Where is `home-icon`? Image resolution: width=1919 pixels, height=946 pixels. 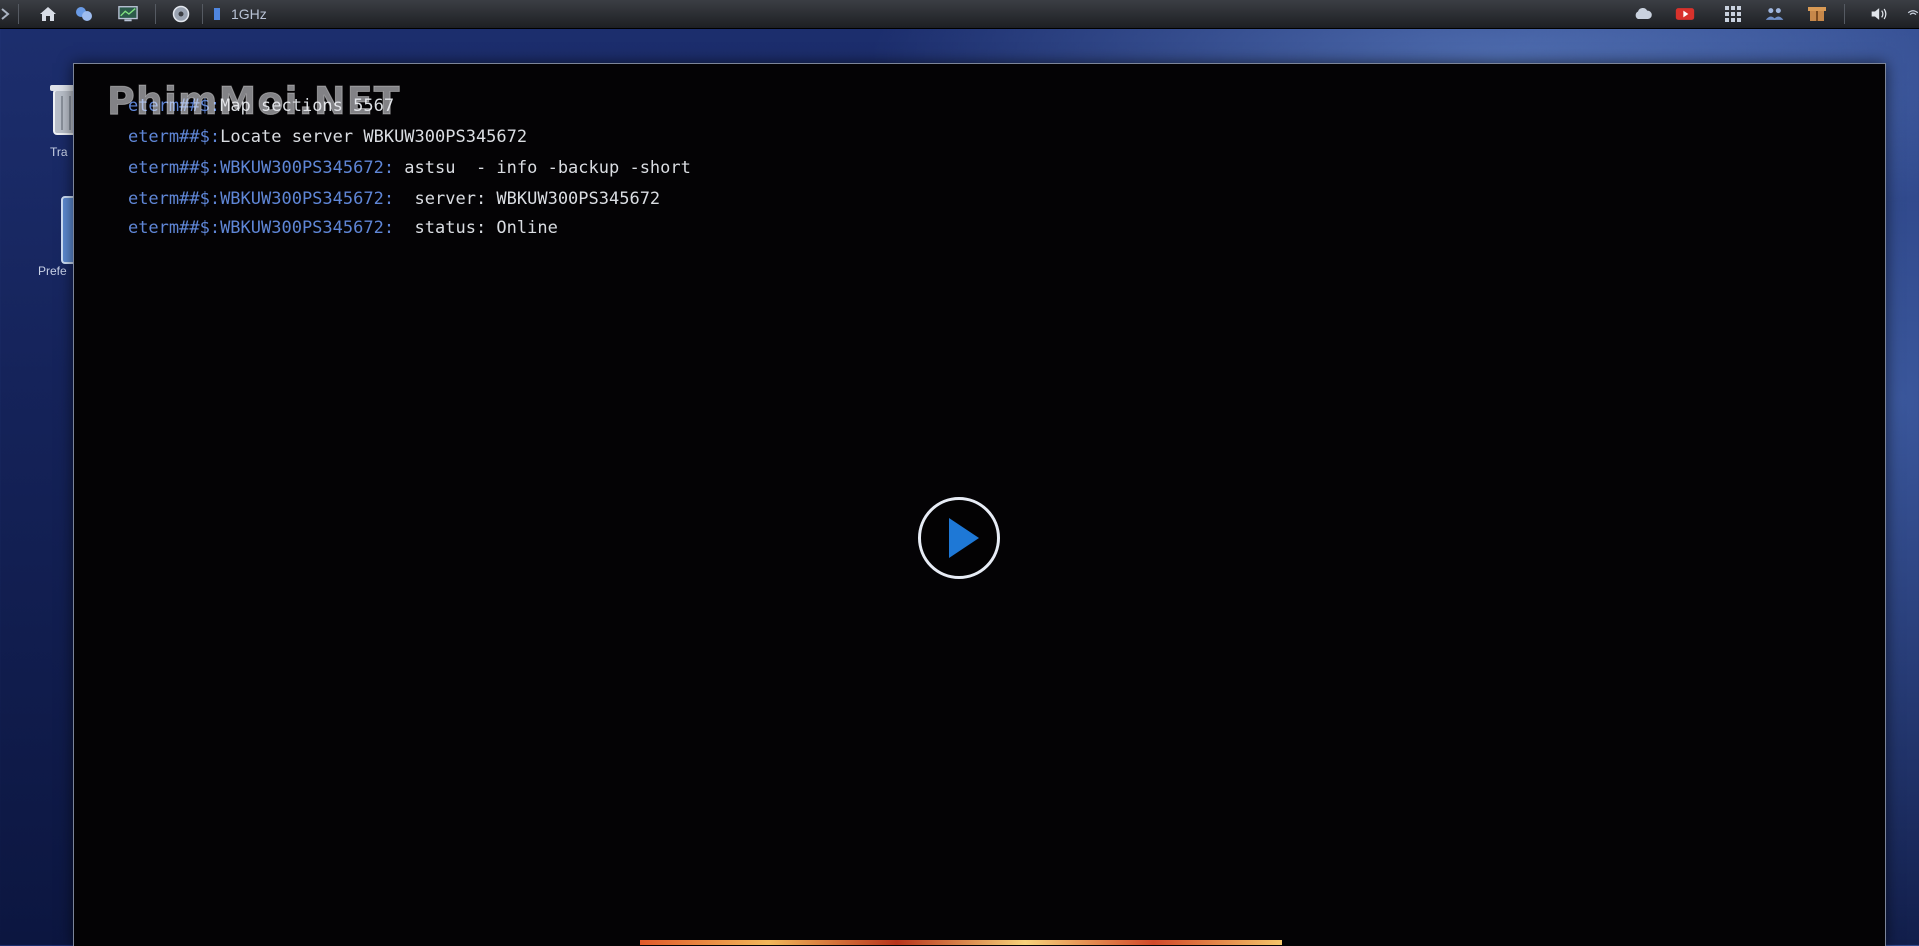
home-icon is located at coordinates (48, 14).